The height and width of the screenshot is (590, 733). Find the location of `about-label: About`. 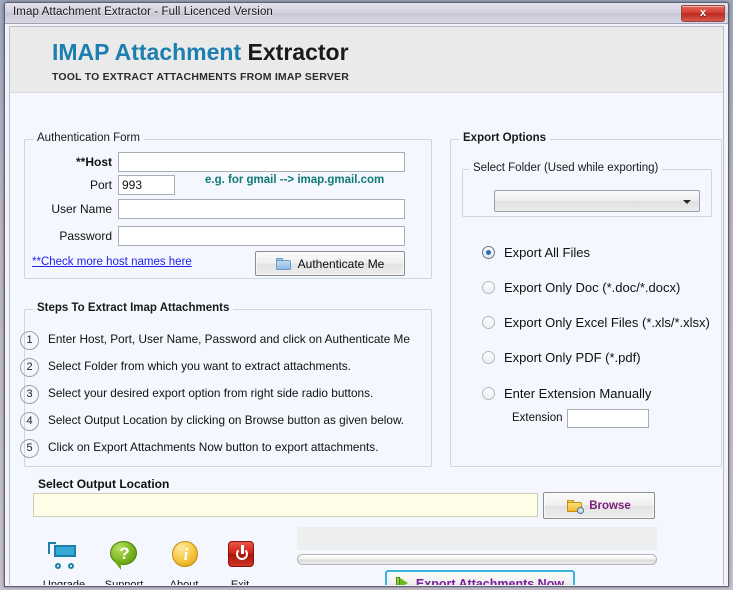

about-label: About is located at coordinates (184, 582).